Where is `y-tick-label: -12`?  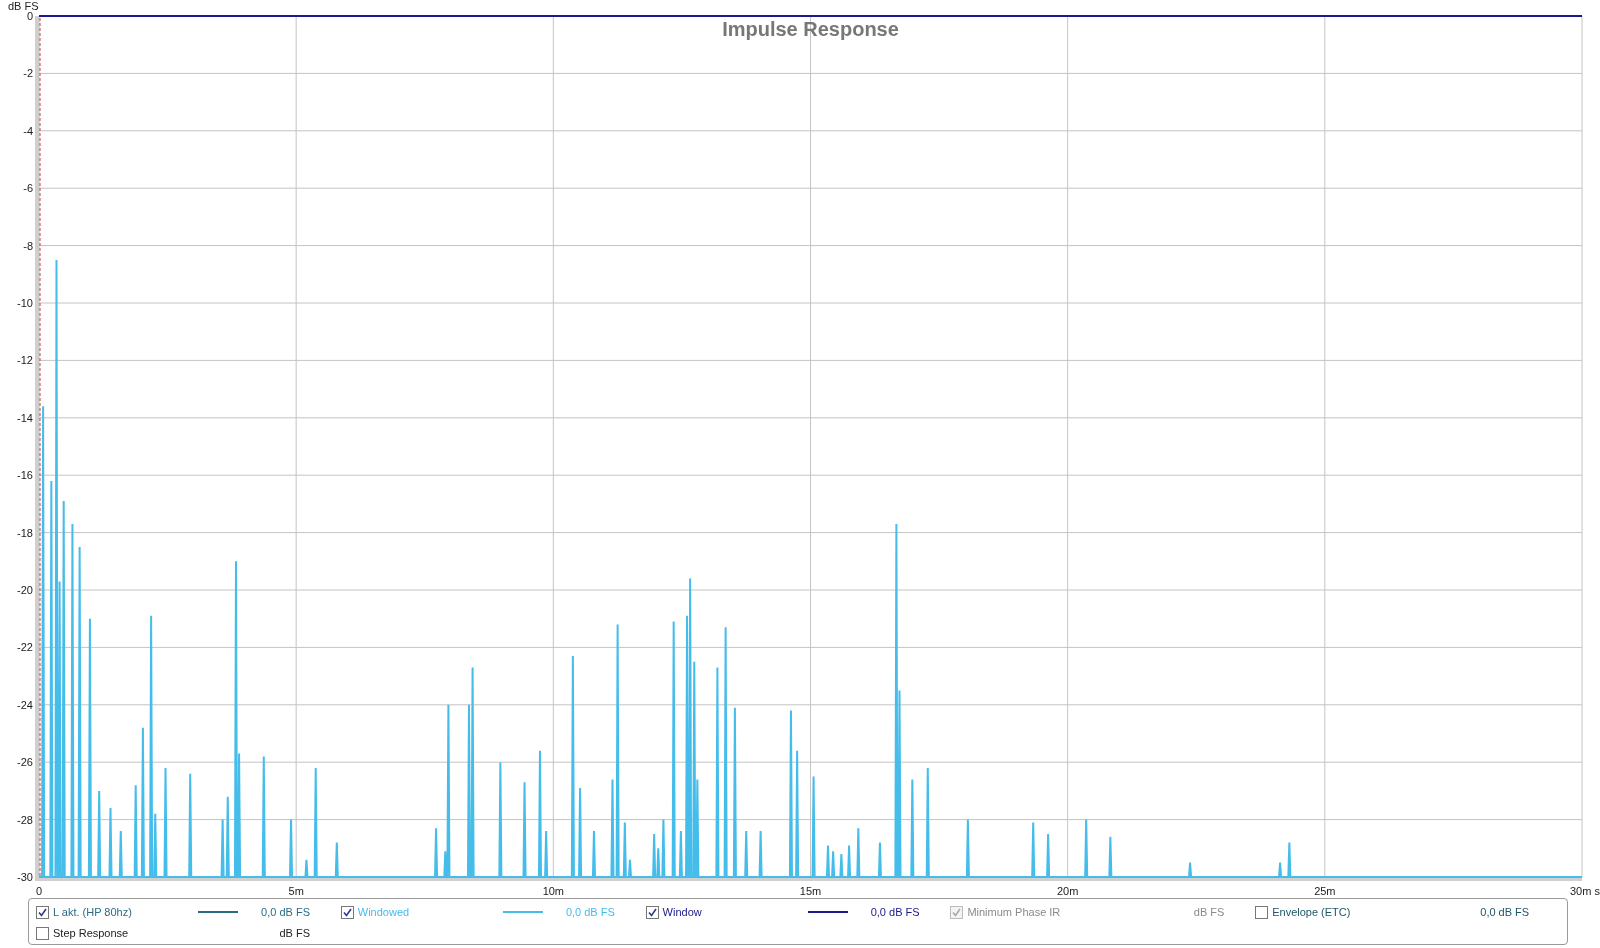 y-tick-label: -12 is located at coordinates (25, 360).